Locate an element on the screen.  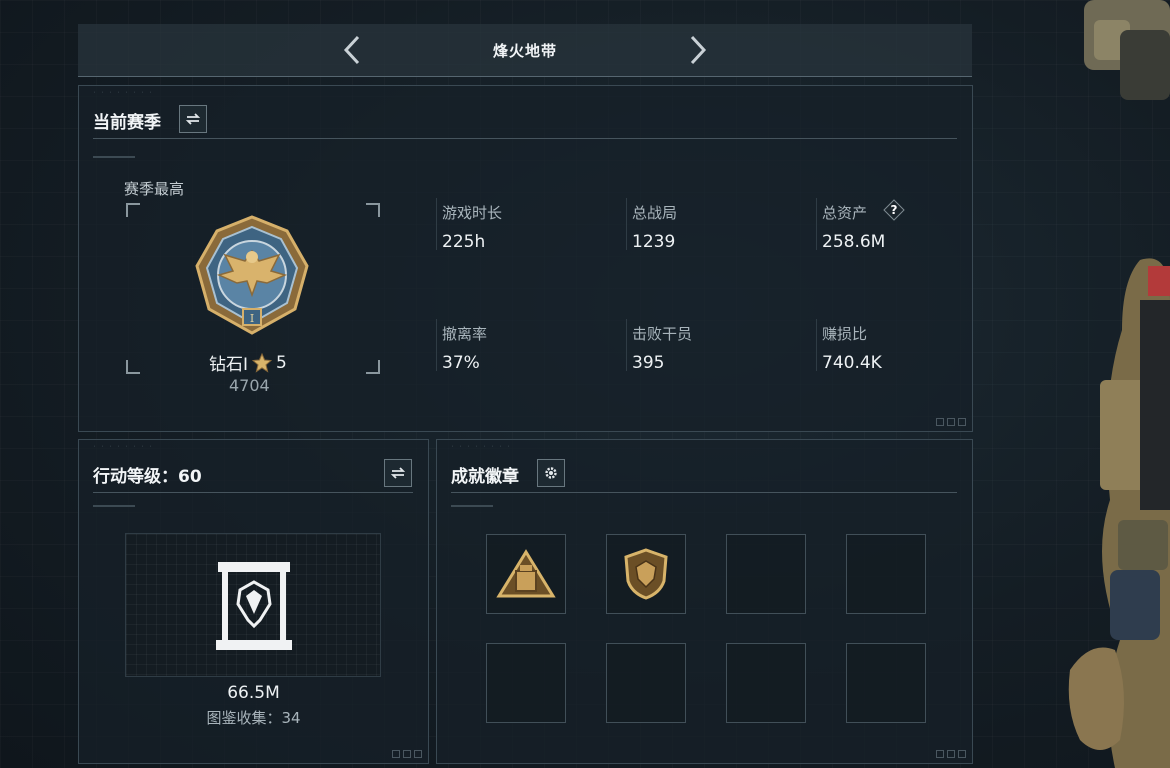
level-divider is located at coordinates (253, 492).